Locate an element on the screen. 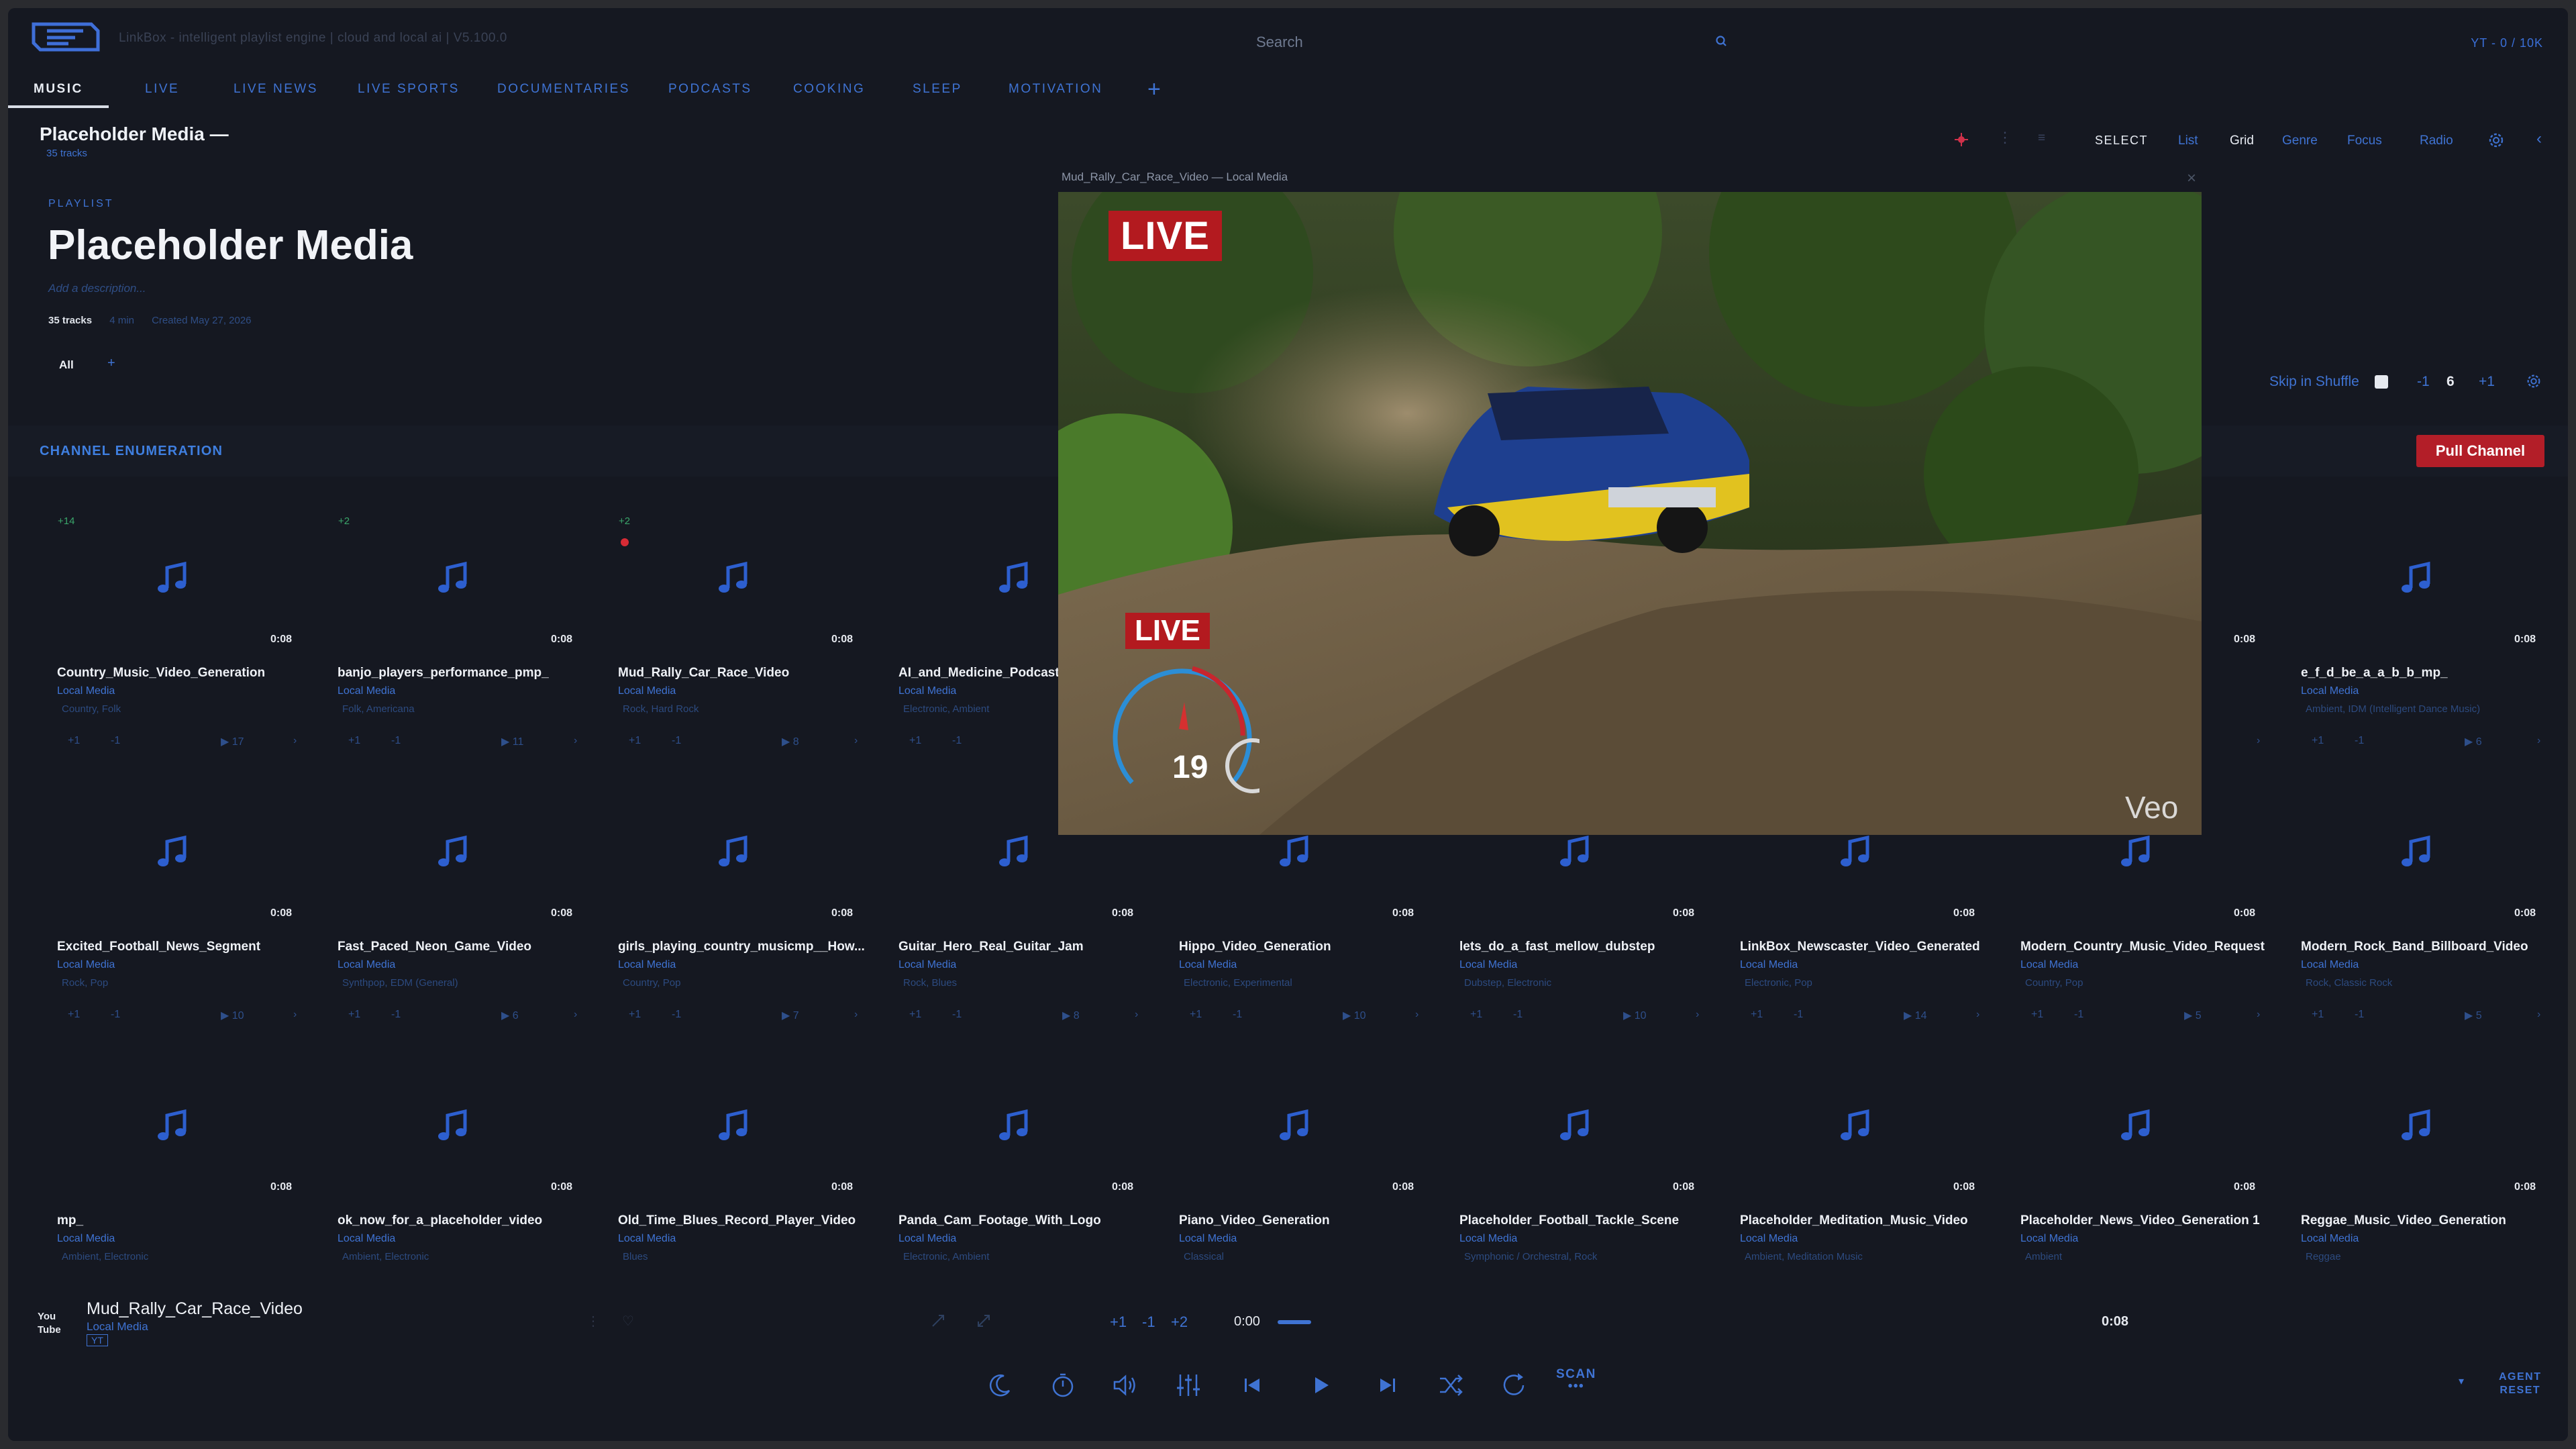 The height and width of the screenshot is (1449, 2576). equalizer-icon is located at coordinates (1188, 1385).